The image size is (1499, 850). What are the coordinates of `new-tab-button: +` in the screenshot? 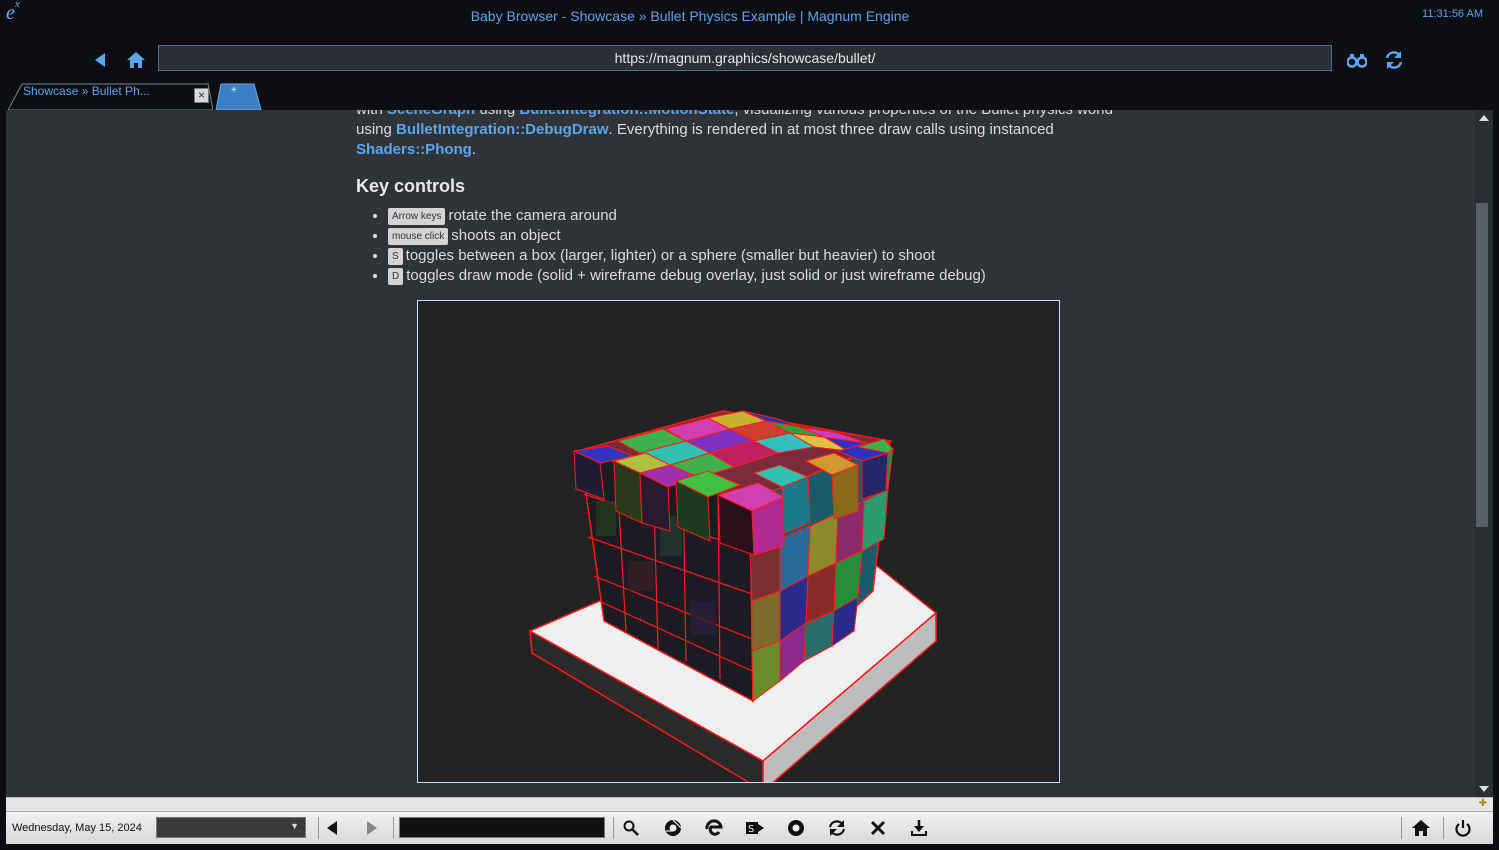 It's located at (234, 90).